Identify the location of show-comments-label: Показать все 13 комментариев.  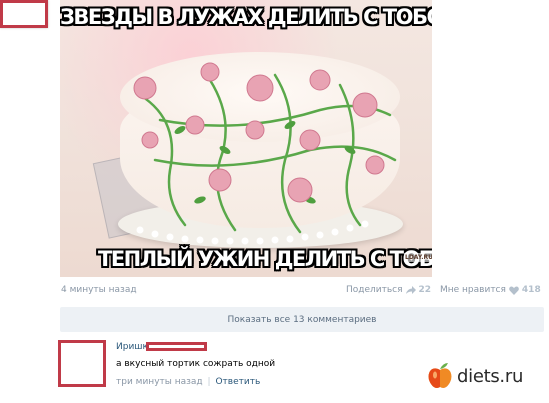
(302, 319).